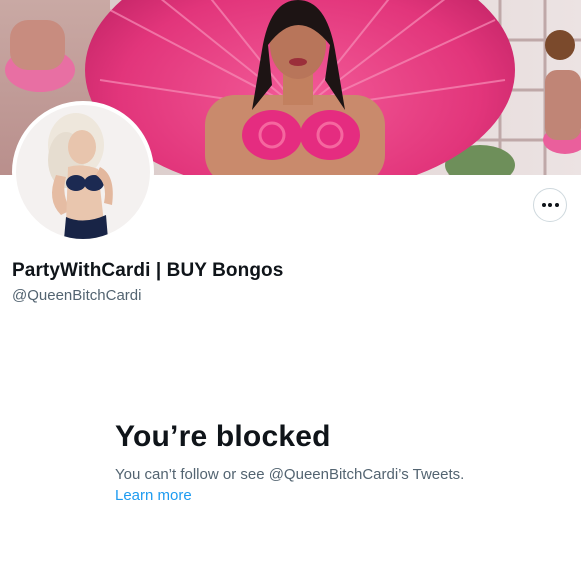 The image size is (581, 571). What do you see at coordinates (223, 436) in the screenshot?
I see `blocked-title: You’re blocked` at bounding box center [223, 436].